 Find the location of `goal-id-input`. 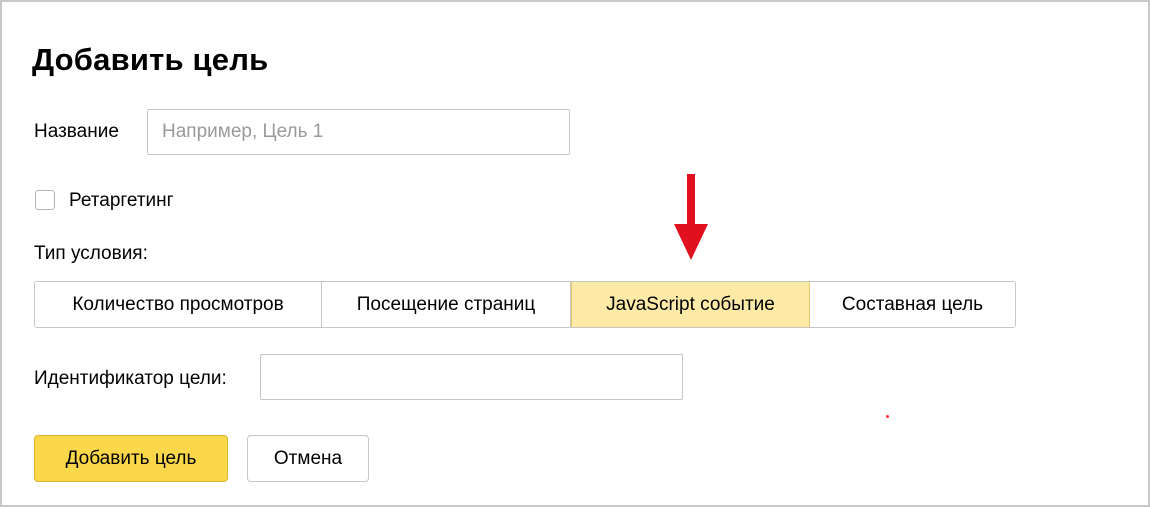

goal-id-input is located at coordinates (471, 377).